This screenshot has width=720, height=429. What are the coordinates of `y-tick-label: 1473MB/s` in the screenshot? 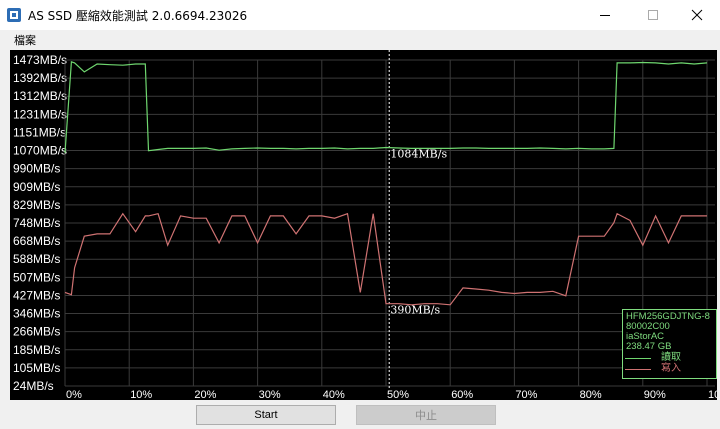 It's located at (40, 60).